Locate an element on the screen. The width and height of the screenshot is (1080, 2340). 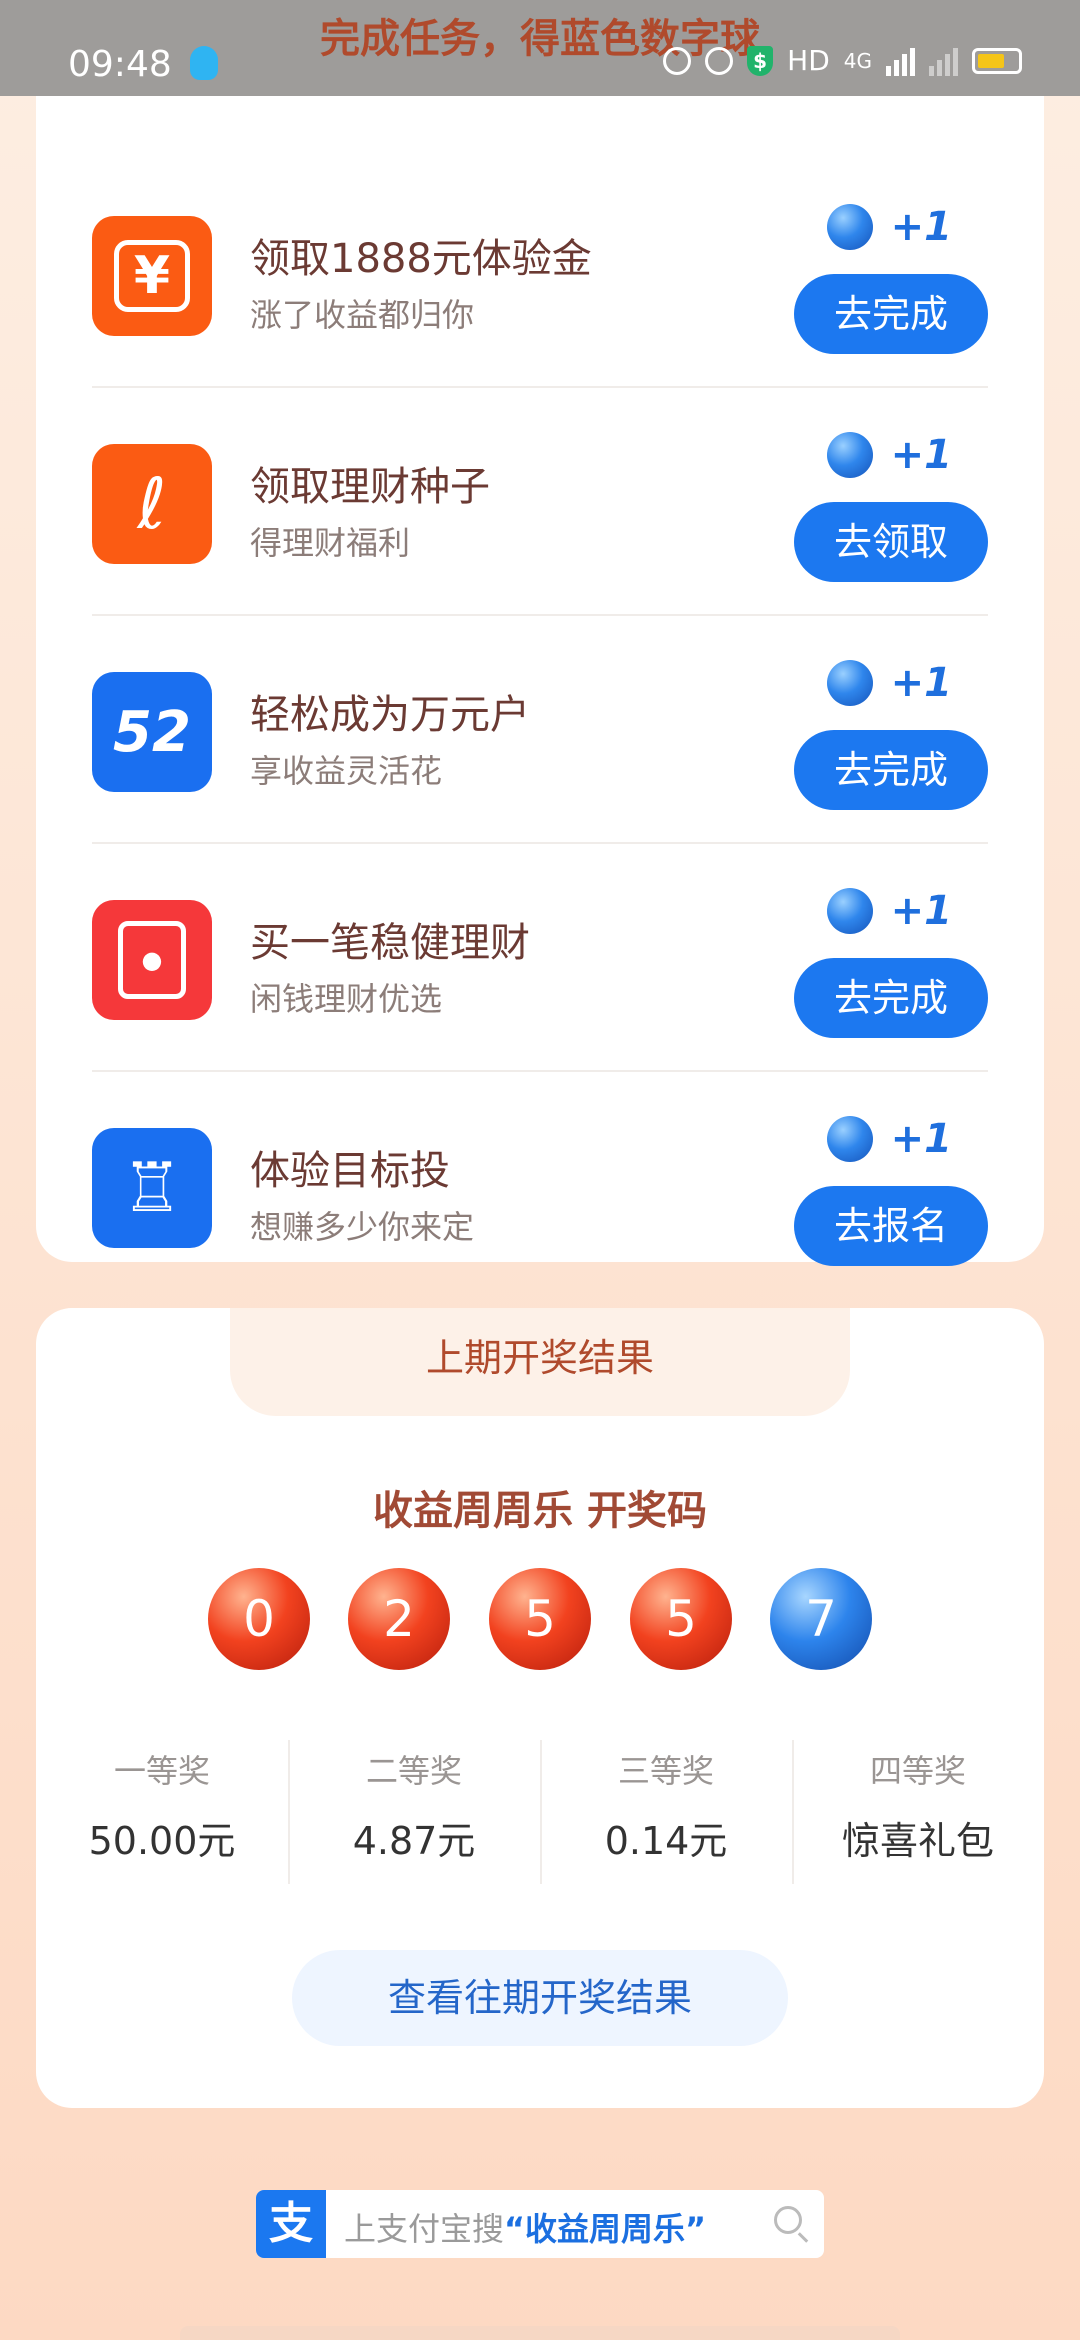
signal-label: 4G is located at coordinates (857, 60).